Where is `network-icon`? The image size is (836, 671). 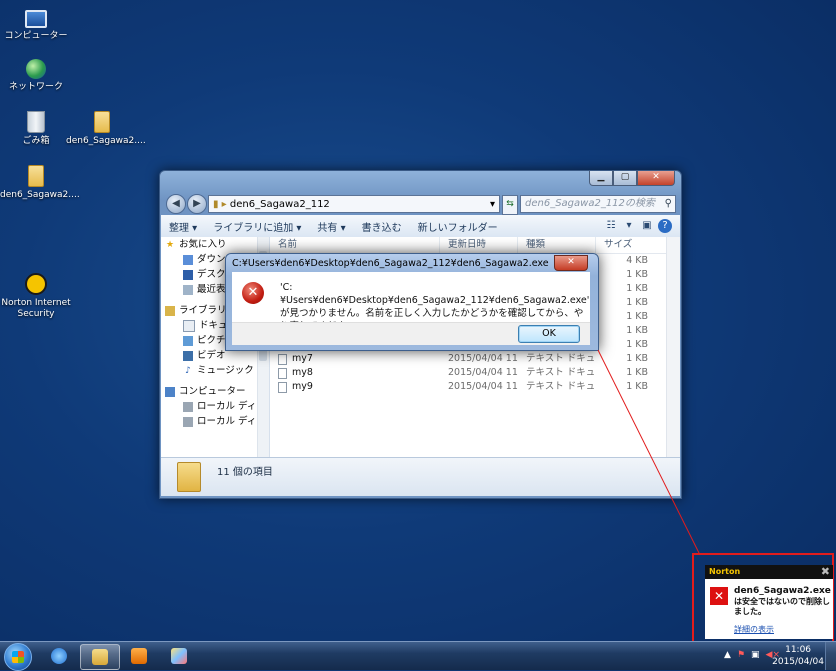
network-icon is located at coordinates (36, 69).